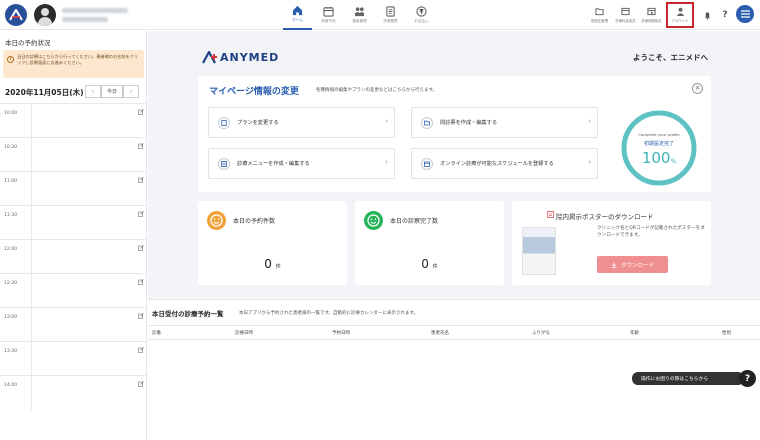 The height and width of the screenshot is (440, 760). I want to click on nav-patients: 患者管理, so click(359, 15).